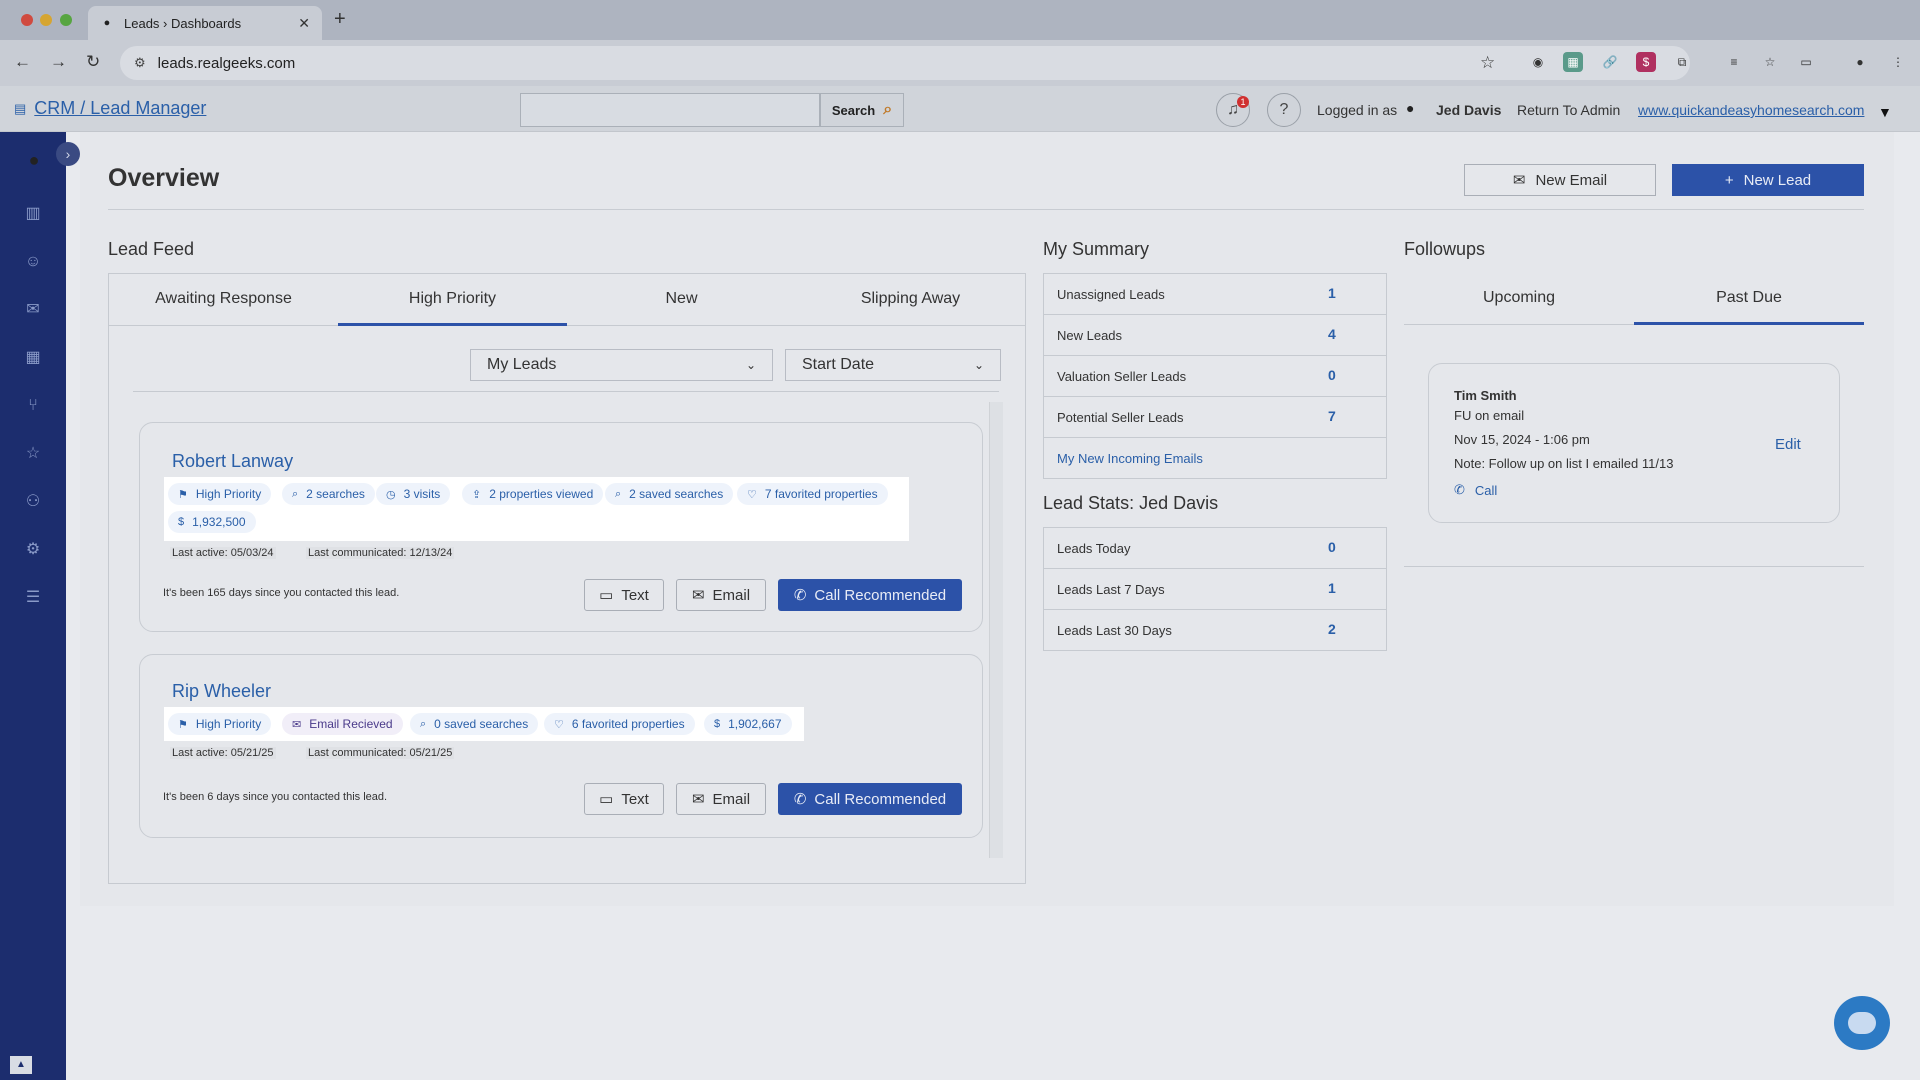  Describe the element at coordinates (1734, 62) in the screenshot. I see `strikethrough-ext-icon: ≡` at that location.